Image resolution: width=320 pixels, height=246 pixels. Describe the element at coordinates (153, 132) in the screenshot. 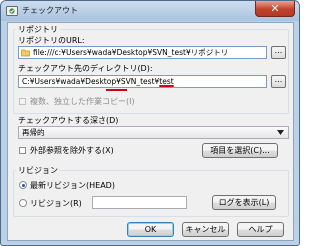

I see `depth-select: 再帰的` at that location.